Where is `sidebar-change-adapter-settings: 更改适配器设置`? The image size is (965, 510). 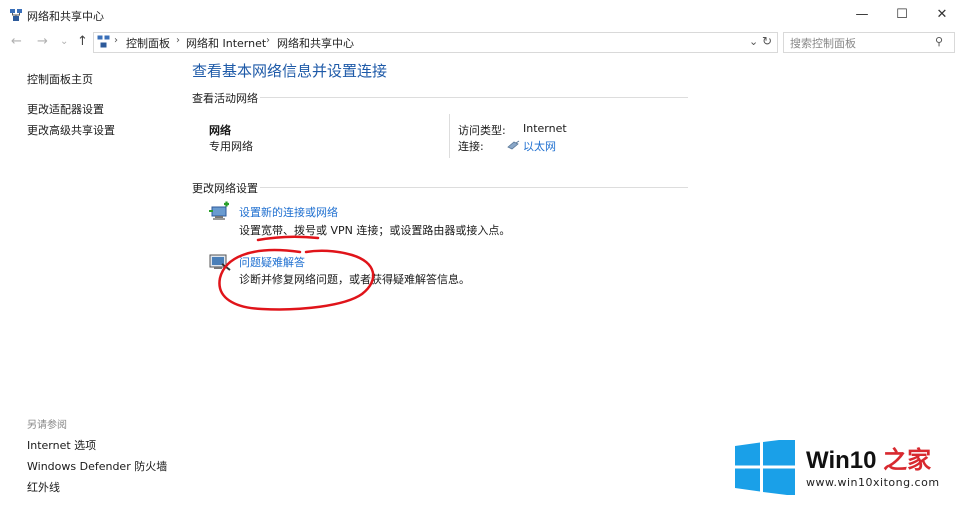 sidebar-change-adapter-settings: 更改适配器设置 is located at coordinates (65, 109).